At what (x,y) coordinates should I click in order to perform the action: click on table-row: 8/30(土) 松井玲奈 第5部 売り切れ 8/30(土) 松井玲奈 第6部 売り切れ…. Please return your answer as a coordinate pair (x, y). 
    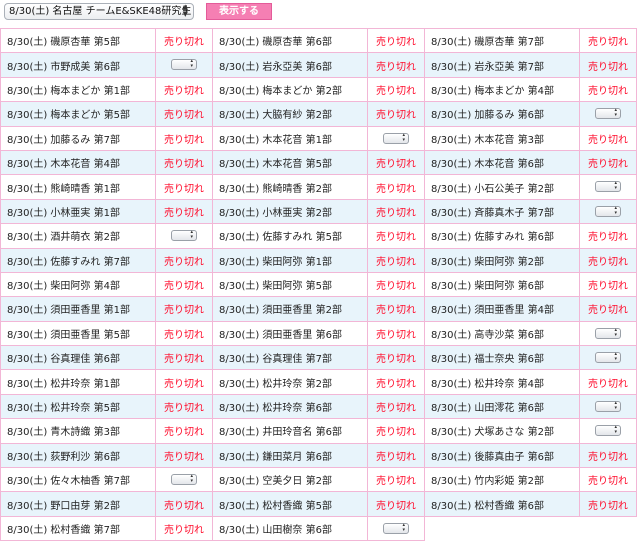
    Looking at the image, I should click on (318, 406).